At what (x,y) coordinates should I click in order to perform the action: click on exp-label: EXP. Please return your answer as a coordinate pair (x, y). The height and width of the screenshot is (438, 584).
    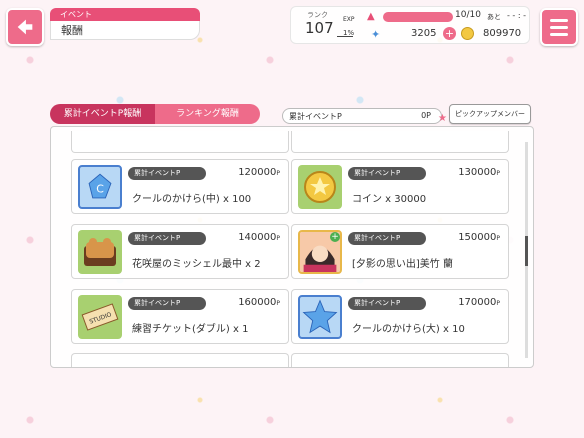
    Looking at the image, I should click on (349, 19).